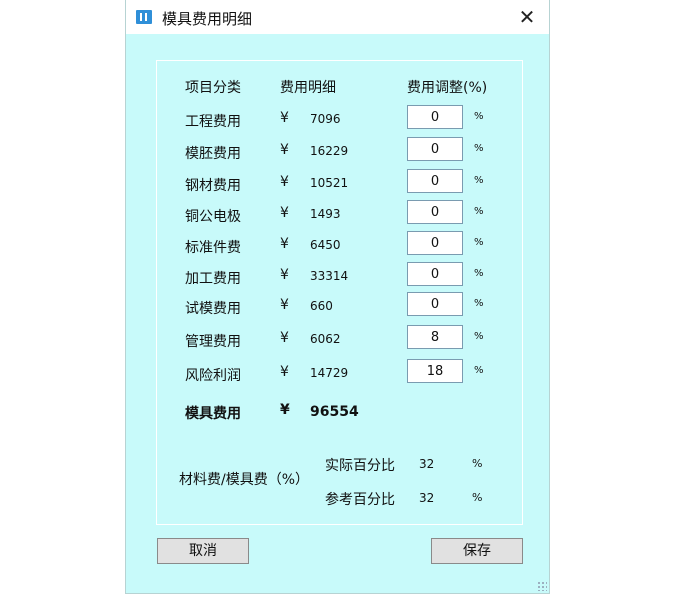 The height and width of the screenshot is (600, 700). What do you see at coordinates (435, 117) in the screenshot?
I see `adjust-input-engineering` at bounding box center [435, 117].